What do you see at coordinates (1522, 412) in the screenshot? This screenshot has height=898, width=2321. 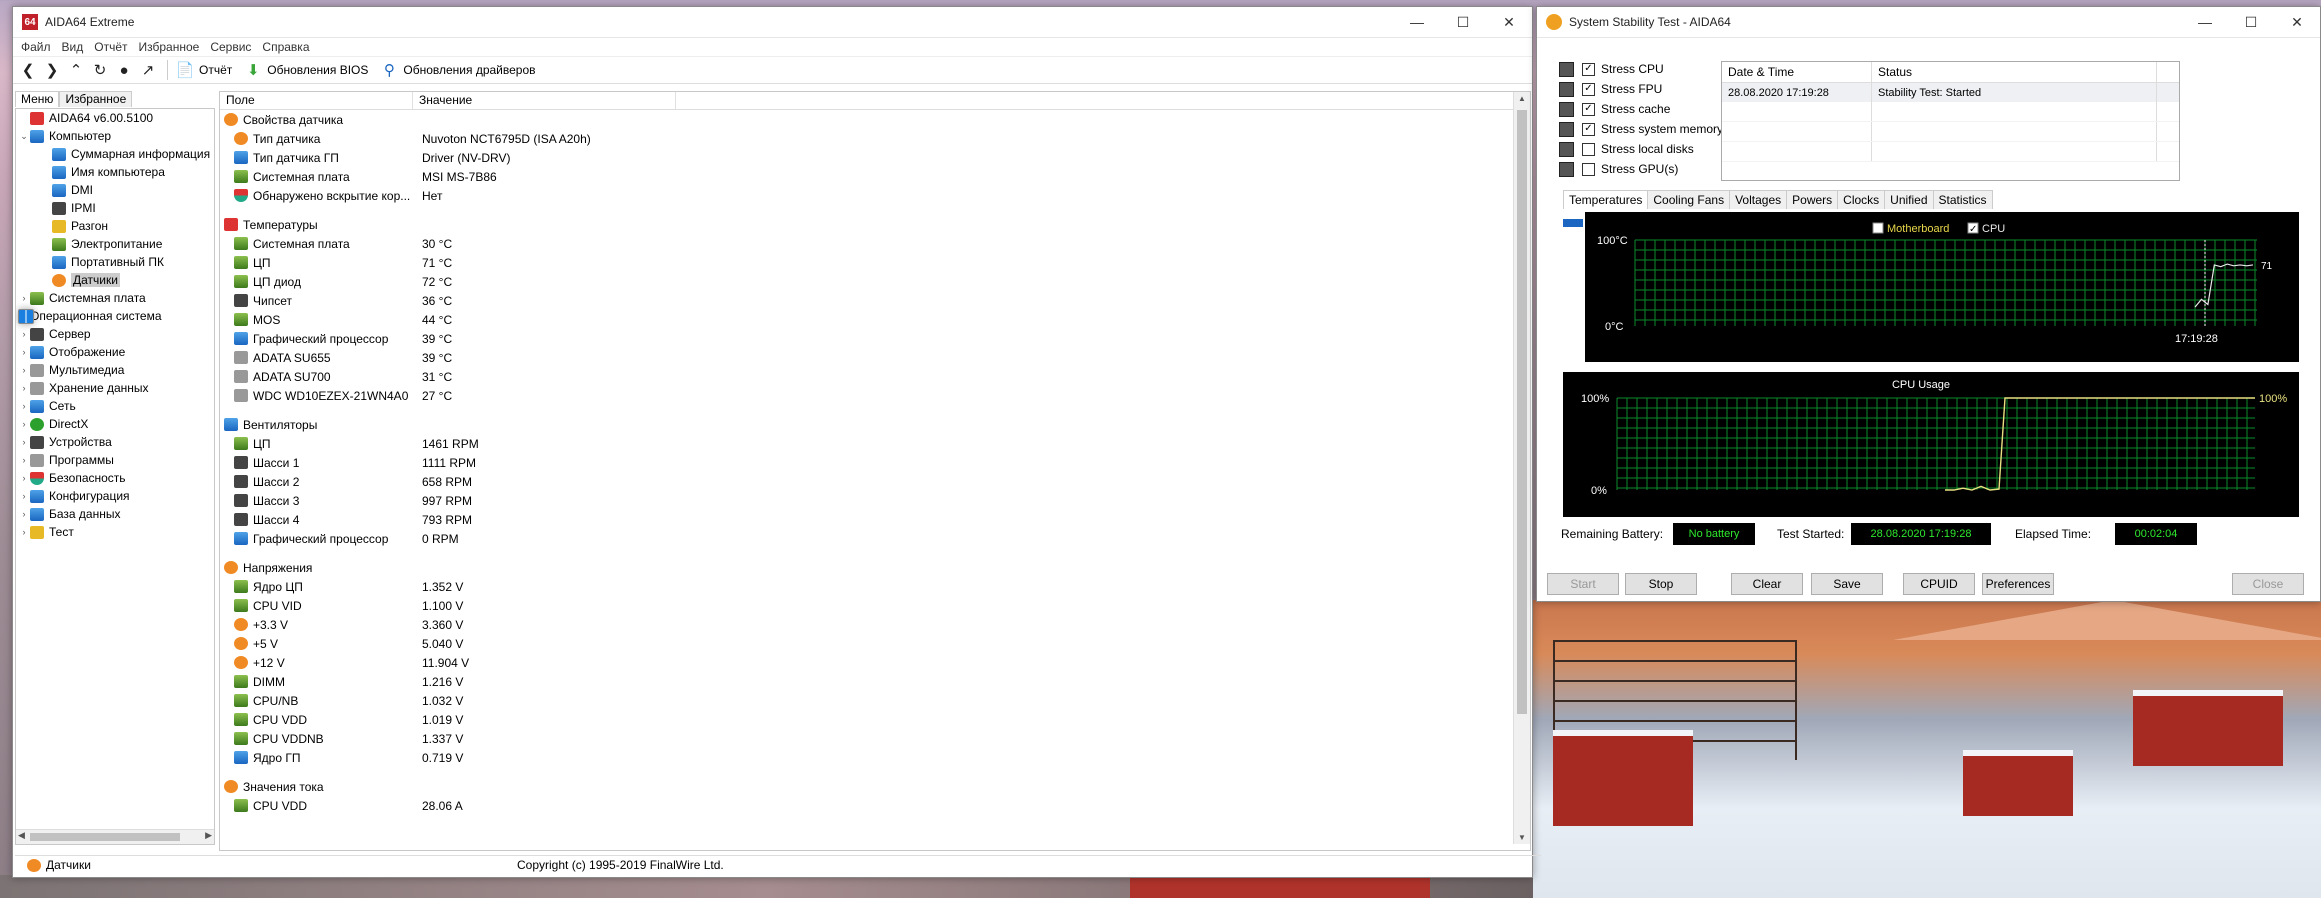 I see `scrollbar-thumb` at bounding box center [1522, 412].